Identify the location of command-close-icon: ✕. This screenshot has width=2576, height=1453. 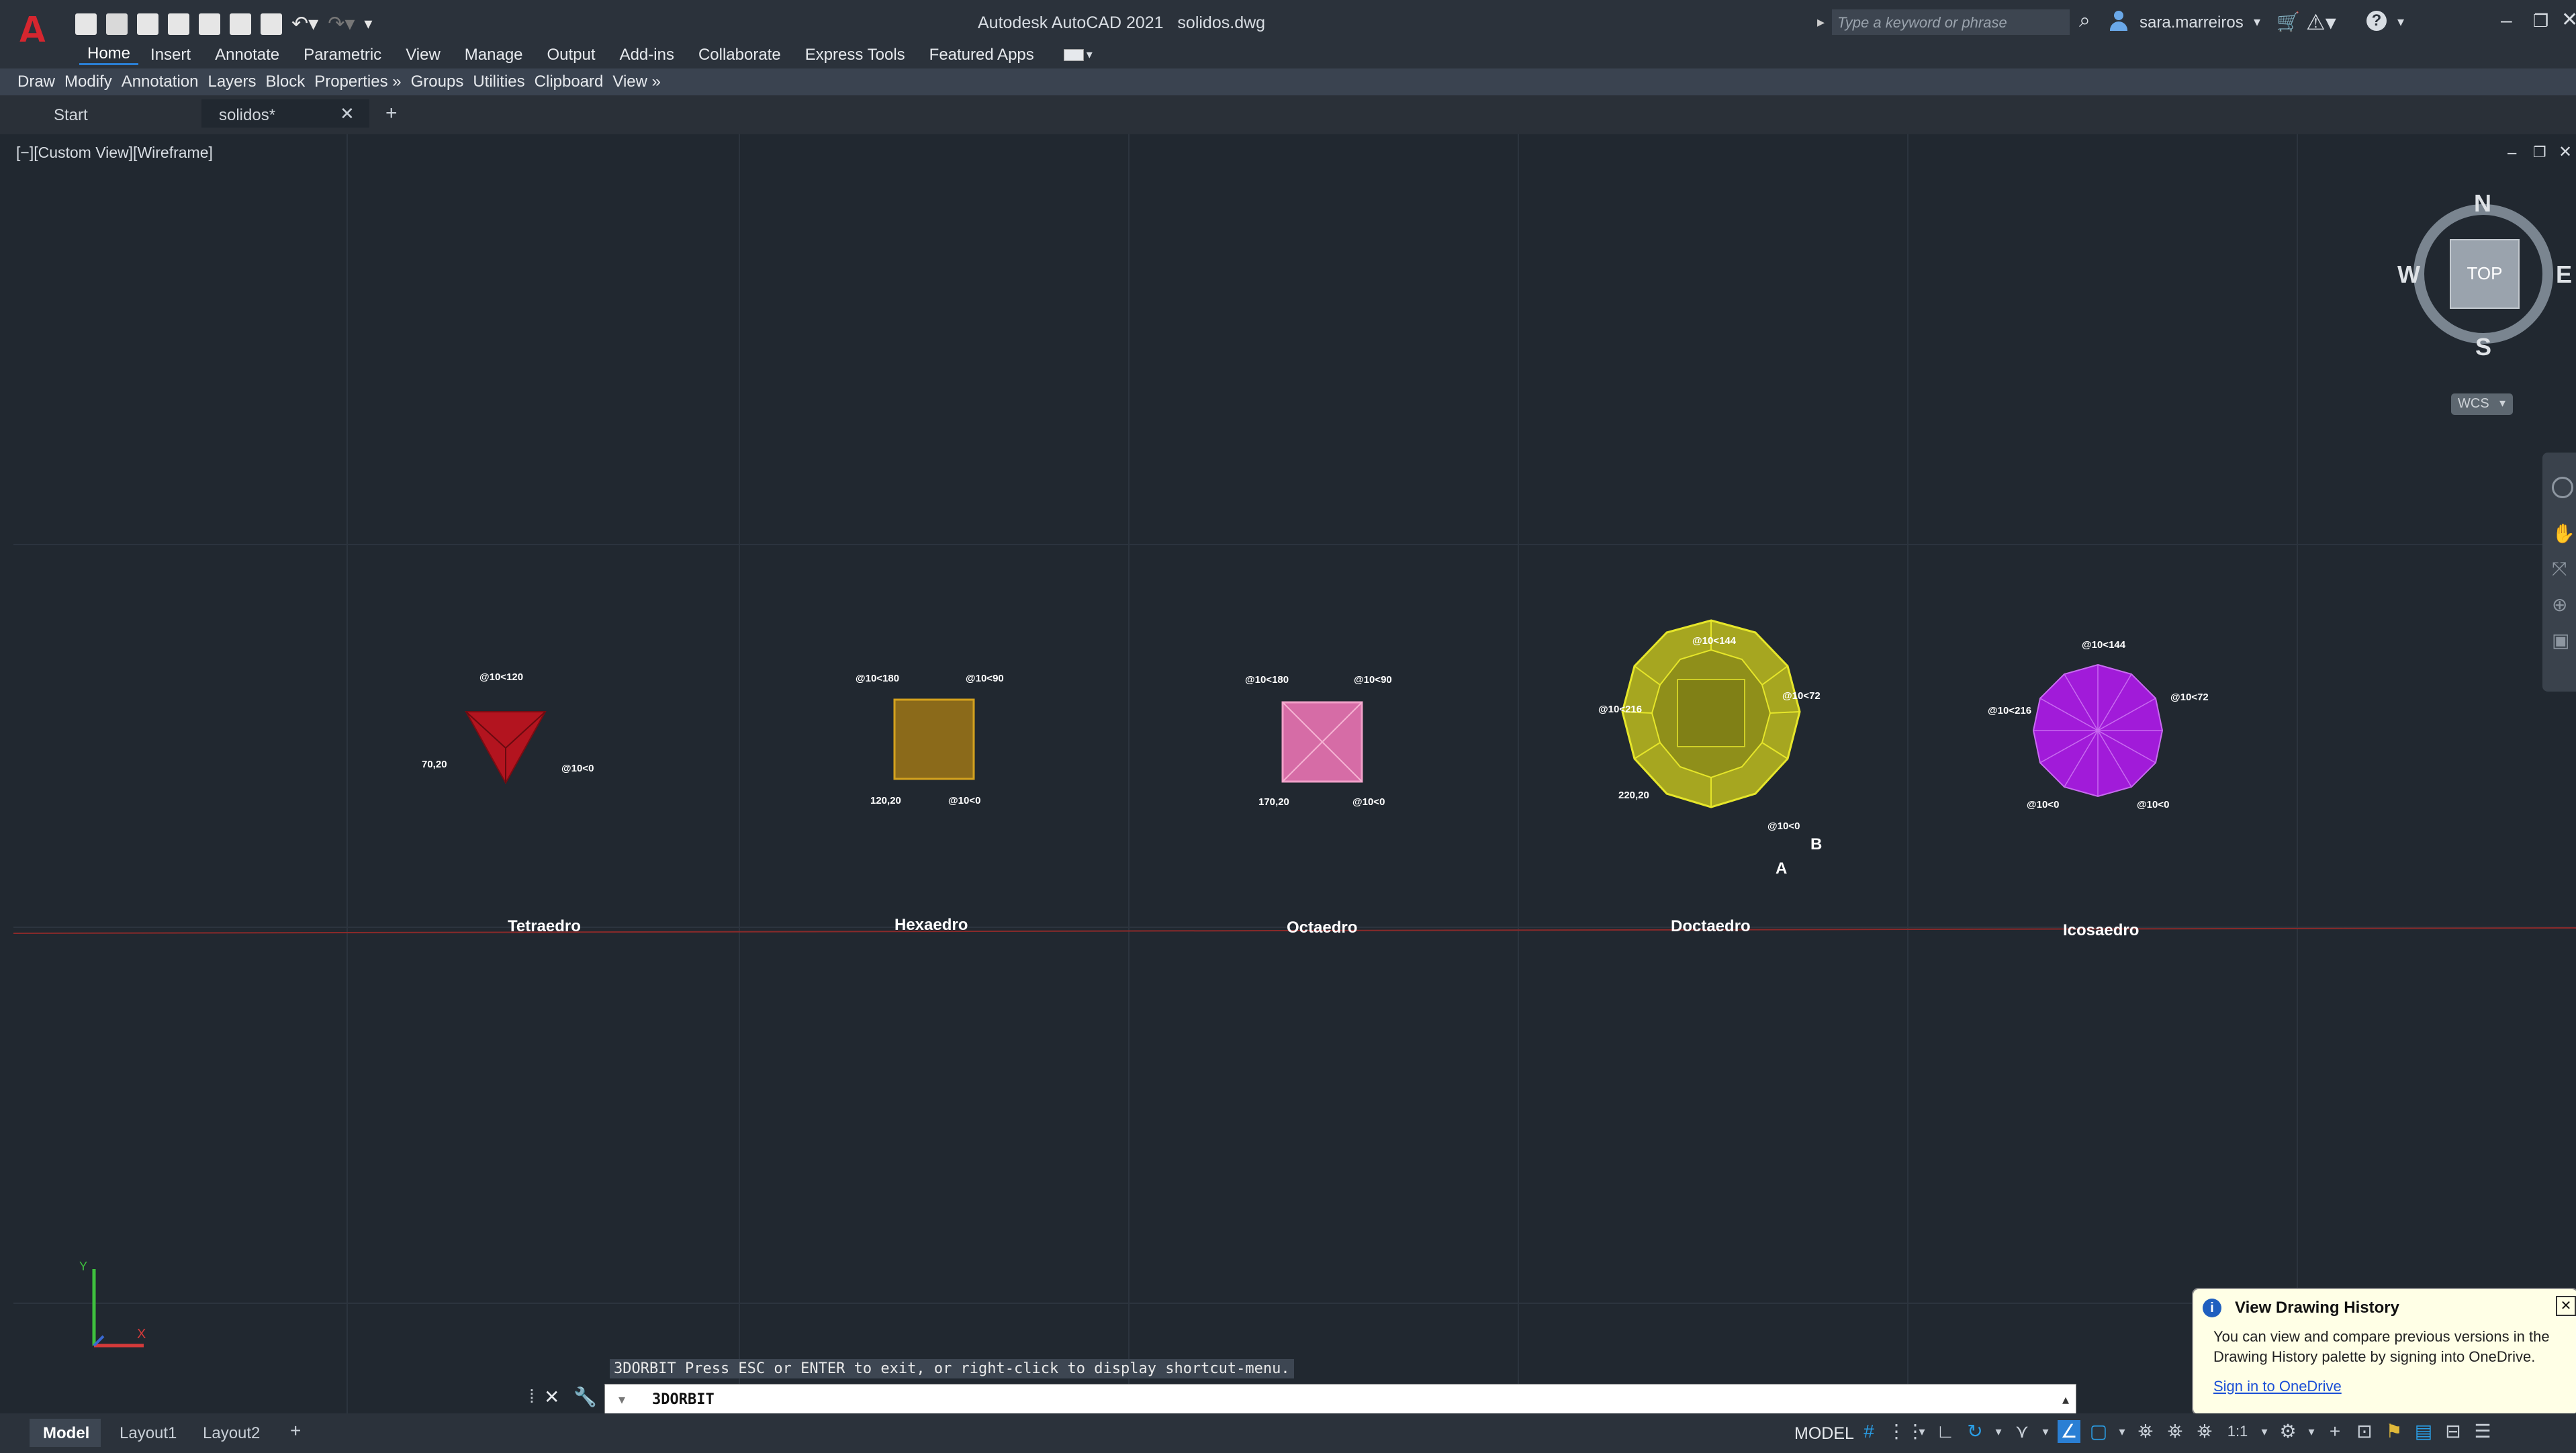
(551, 1397).